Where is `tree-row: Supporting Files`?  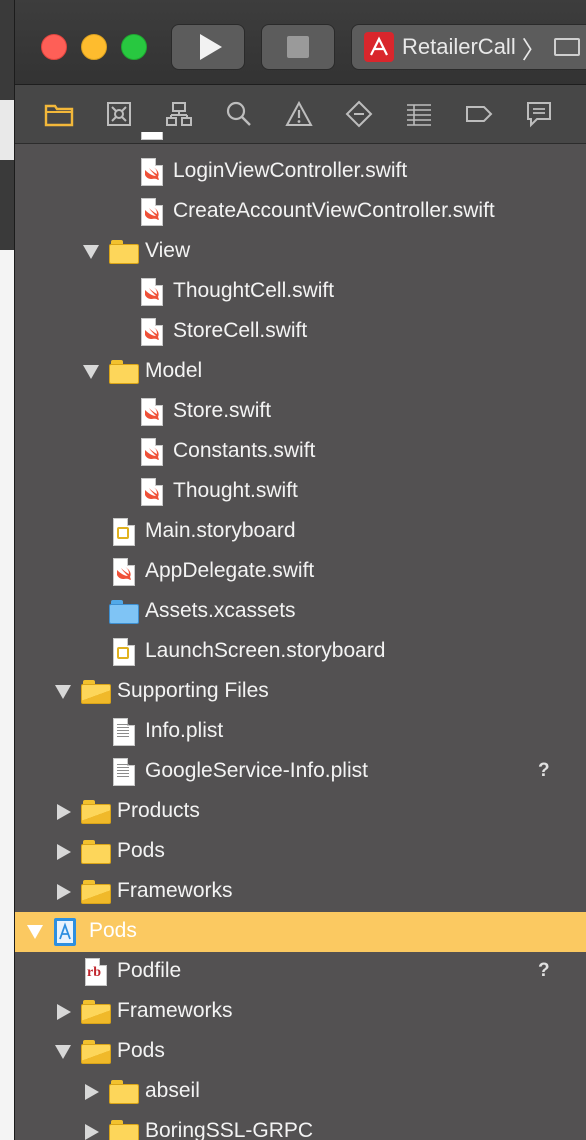
tree-row: Supporting Files is located at coordinates (300, 692).